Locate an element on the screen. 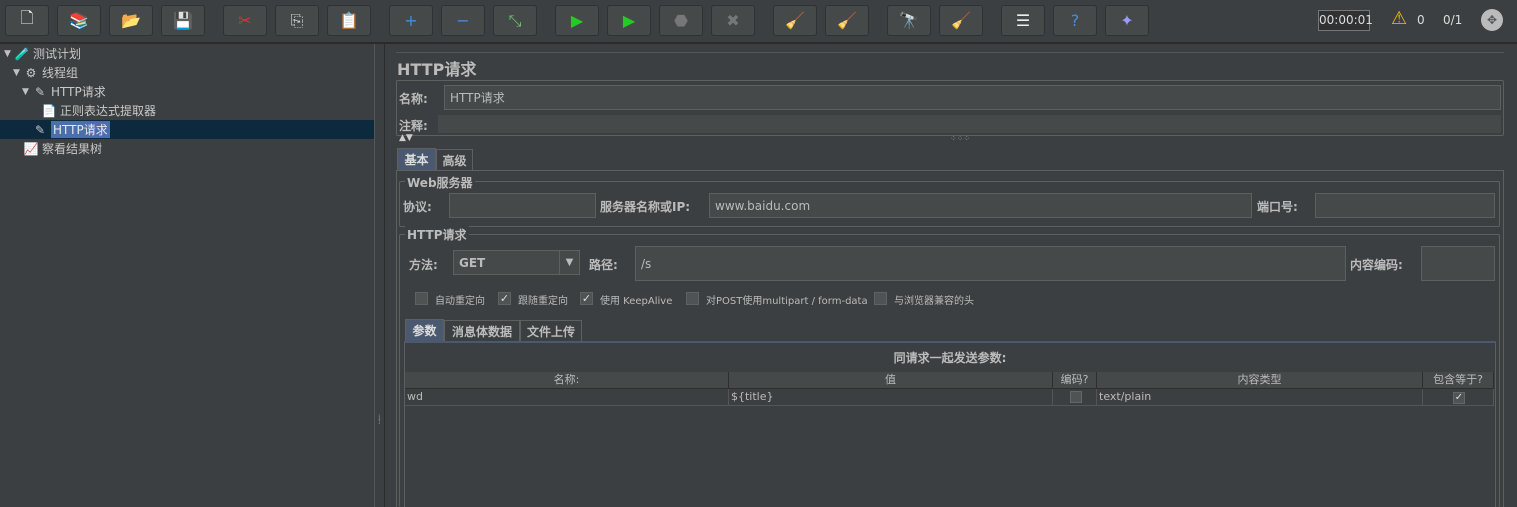  save-button: 💾 is located at coordinates (183, 20).